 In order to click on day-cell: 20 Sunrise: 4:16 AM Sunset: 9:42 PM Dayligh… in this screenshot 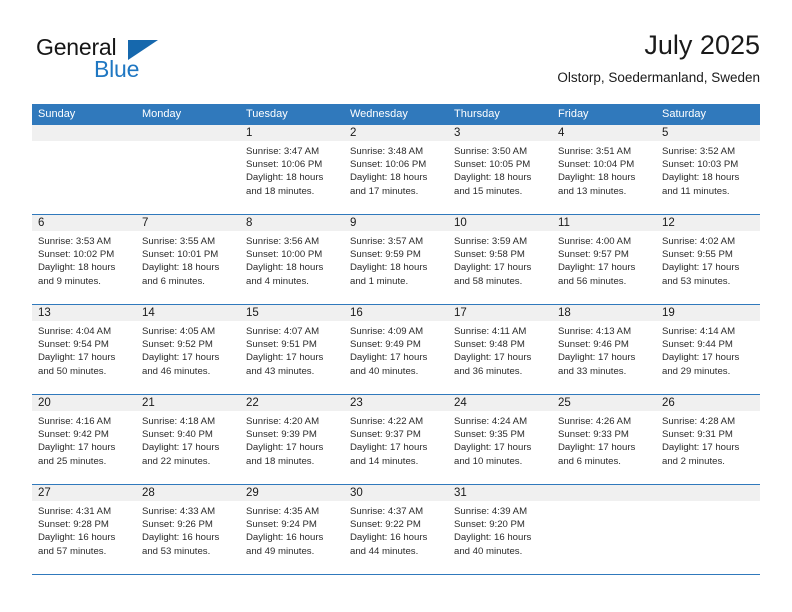, I will do `click(84, 439)`.